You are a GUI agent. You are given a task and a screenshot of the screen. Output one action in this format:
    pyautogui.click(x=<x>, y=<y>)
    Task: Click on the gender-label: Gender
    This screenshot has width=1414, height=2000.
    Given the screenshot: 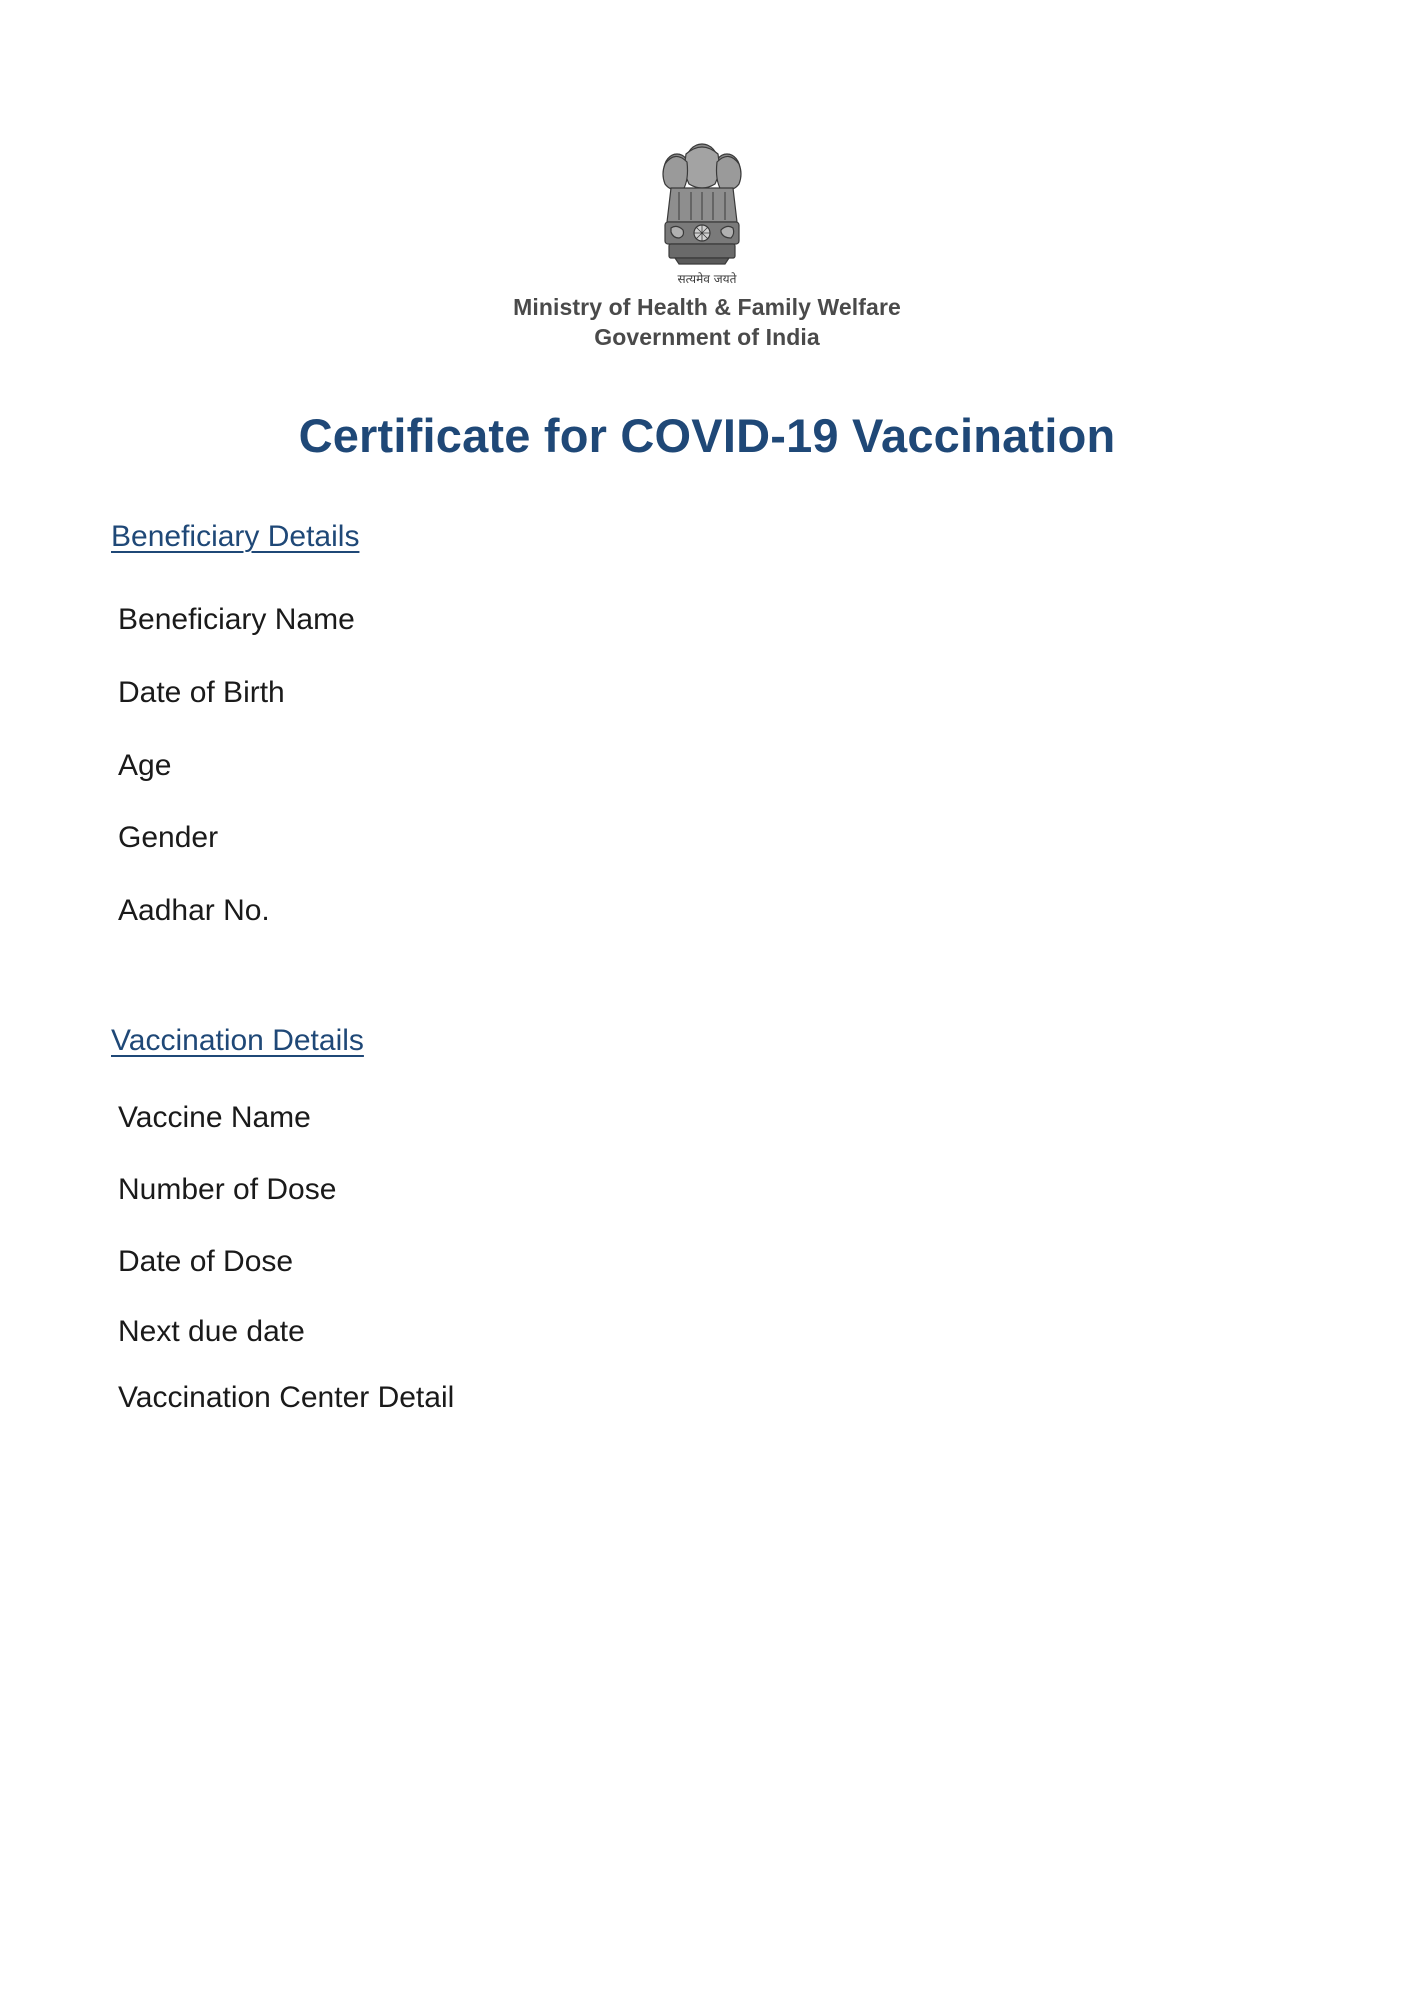 What is the action you would take?
    pyautogui.click(x=168, y=837)
    